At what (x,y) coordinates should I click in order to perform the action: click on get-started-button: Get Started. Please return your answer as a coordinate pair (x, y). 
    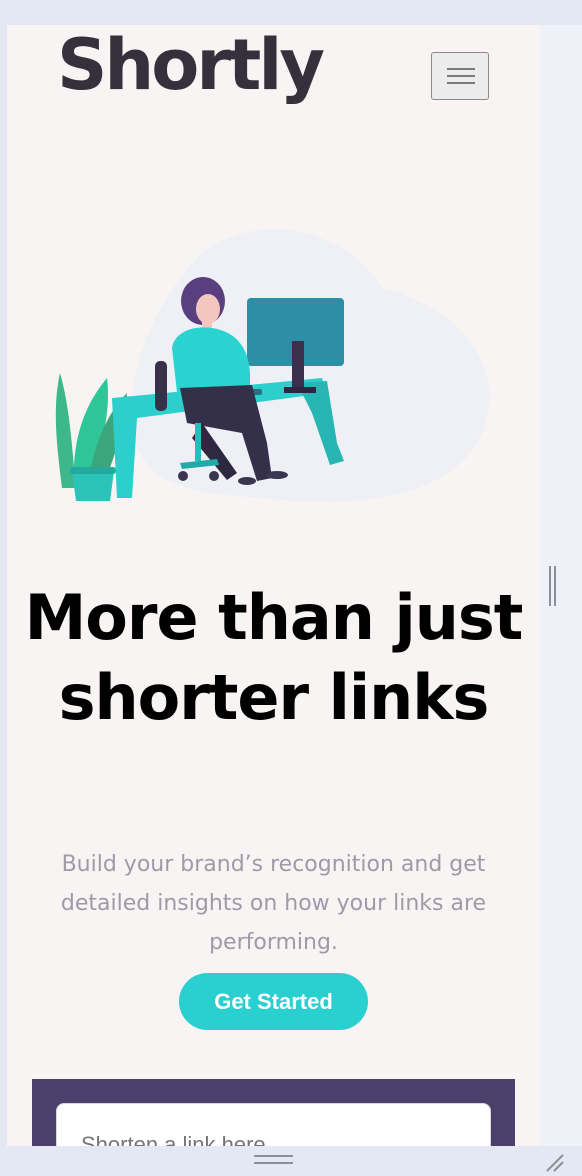
    Looking at the image, I should click on (273, 1001).